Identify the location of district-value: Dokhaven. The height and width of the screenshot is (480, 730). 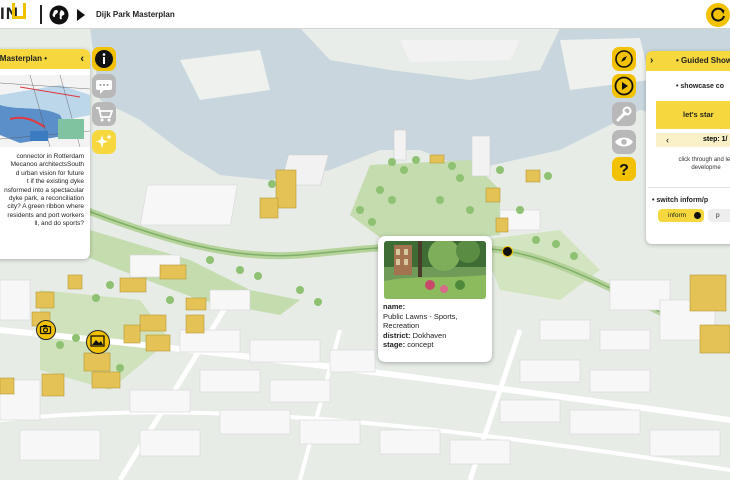
(429, 335).